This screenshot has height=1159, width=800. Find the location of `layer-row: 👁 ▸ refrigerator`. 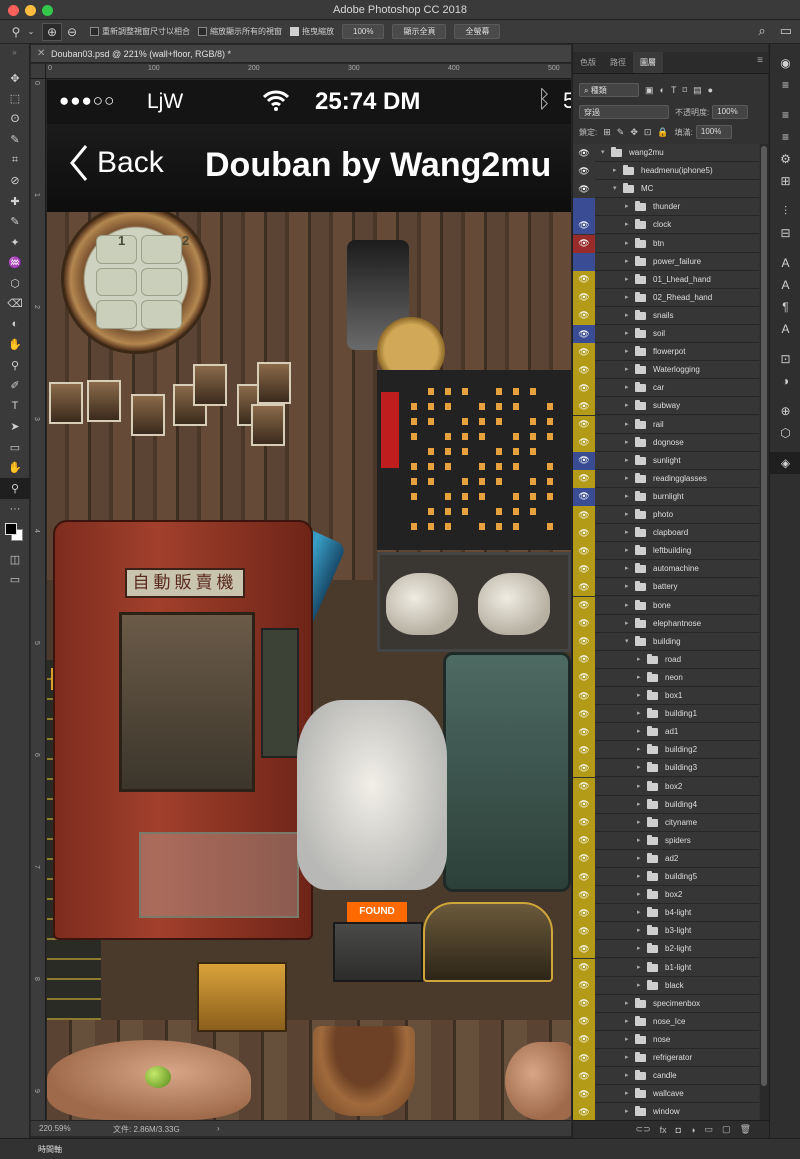

layer-row: 👁 ▸ refrigerator is located at coordinates (666, 1058).